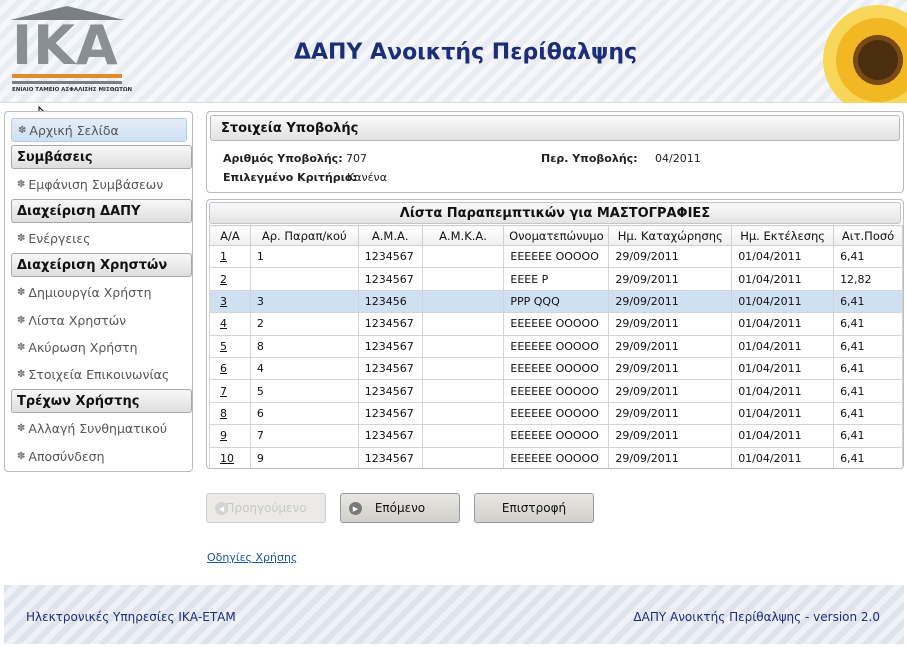  Describe the element at coordinates (99, 238) in the screenshot. I see `sidebar-item-actions: ✽ Ενέργειες` at that location.